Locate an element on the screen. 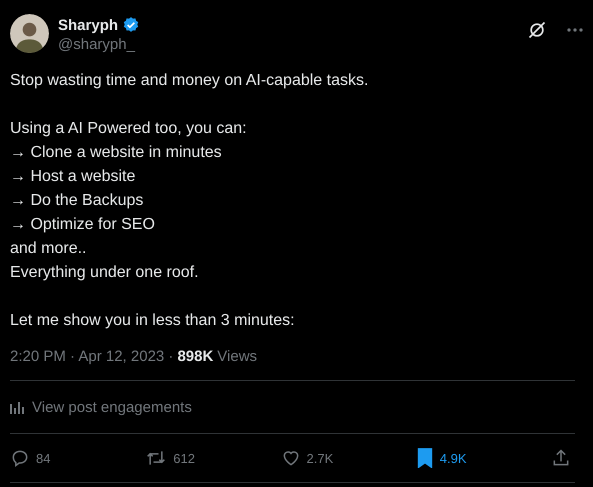 This screenshot has height=487, width=593. slashed-circle-icon is located at coordinates (537, 30).